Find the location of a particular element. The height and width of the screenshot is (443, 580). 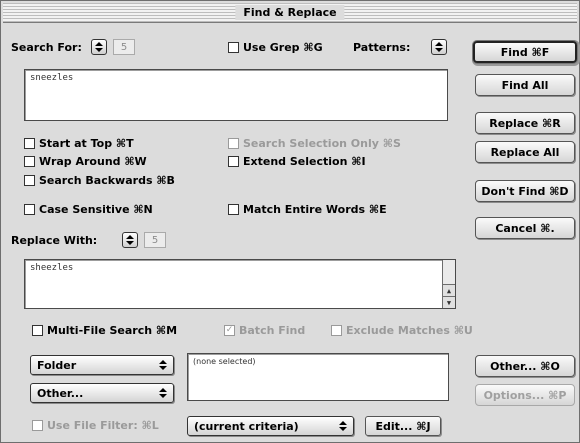

window-title: Find & Replace is located at coordinates (290, 12).